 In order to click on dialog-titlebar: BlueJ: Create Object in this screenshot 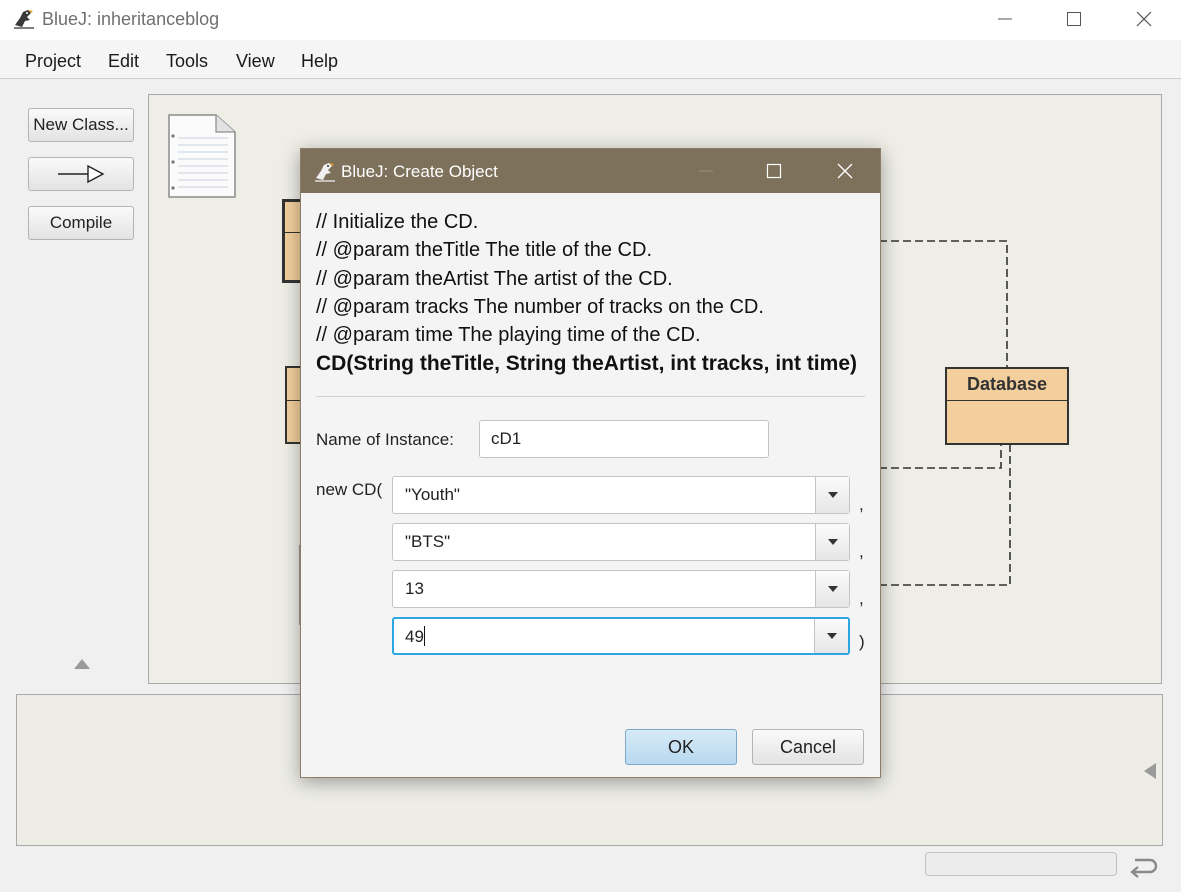, I will do `click(590, 171)`.